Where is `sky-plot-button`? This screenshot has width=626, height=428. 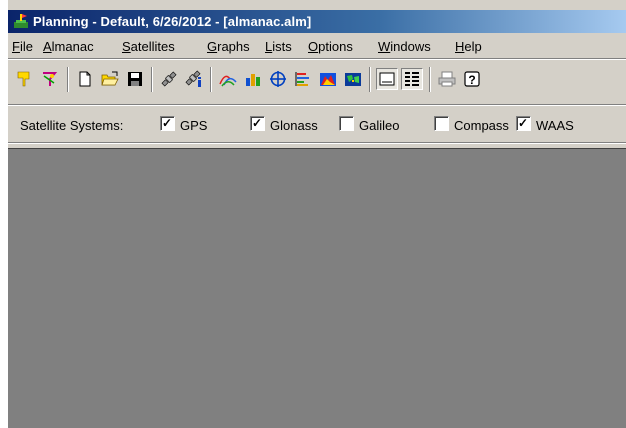 sky-plot-button is located at coordinates (278, 79).